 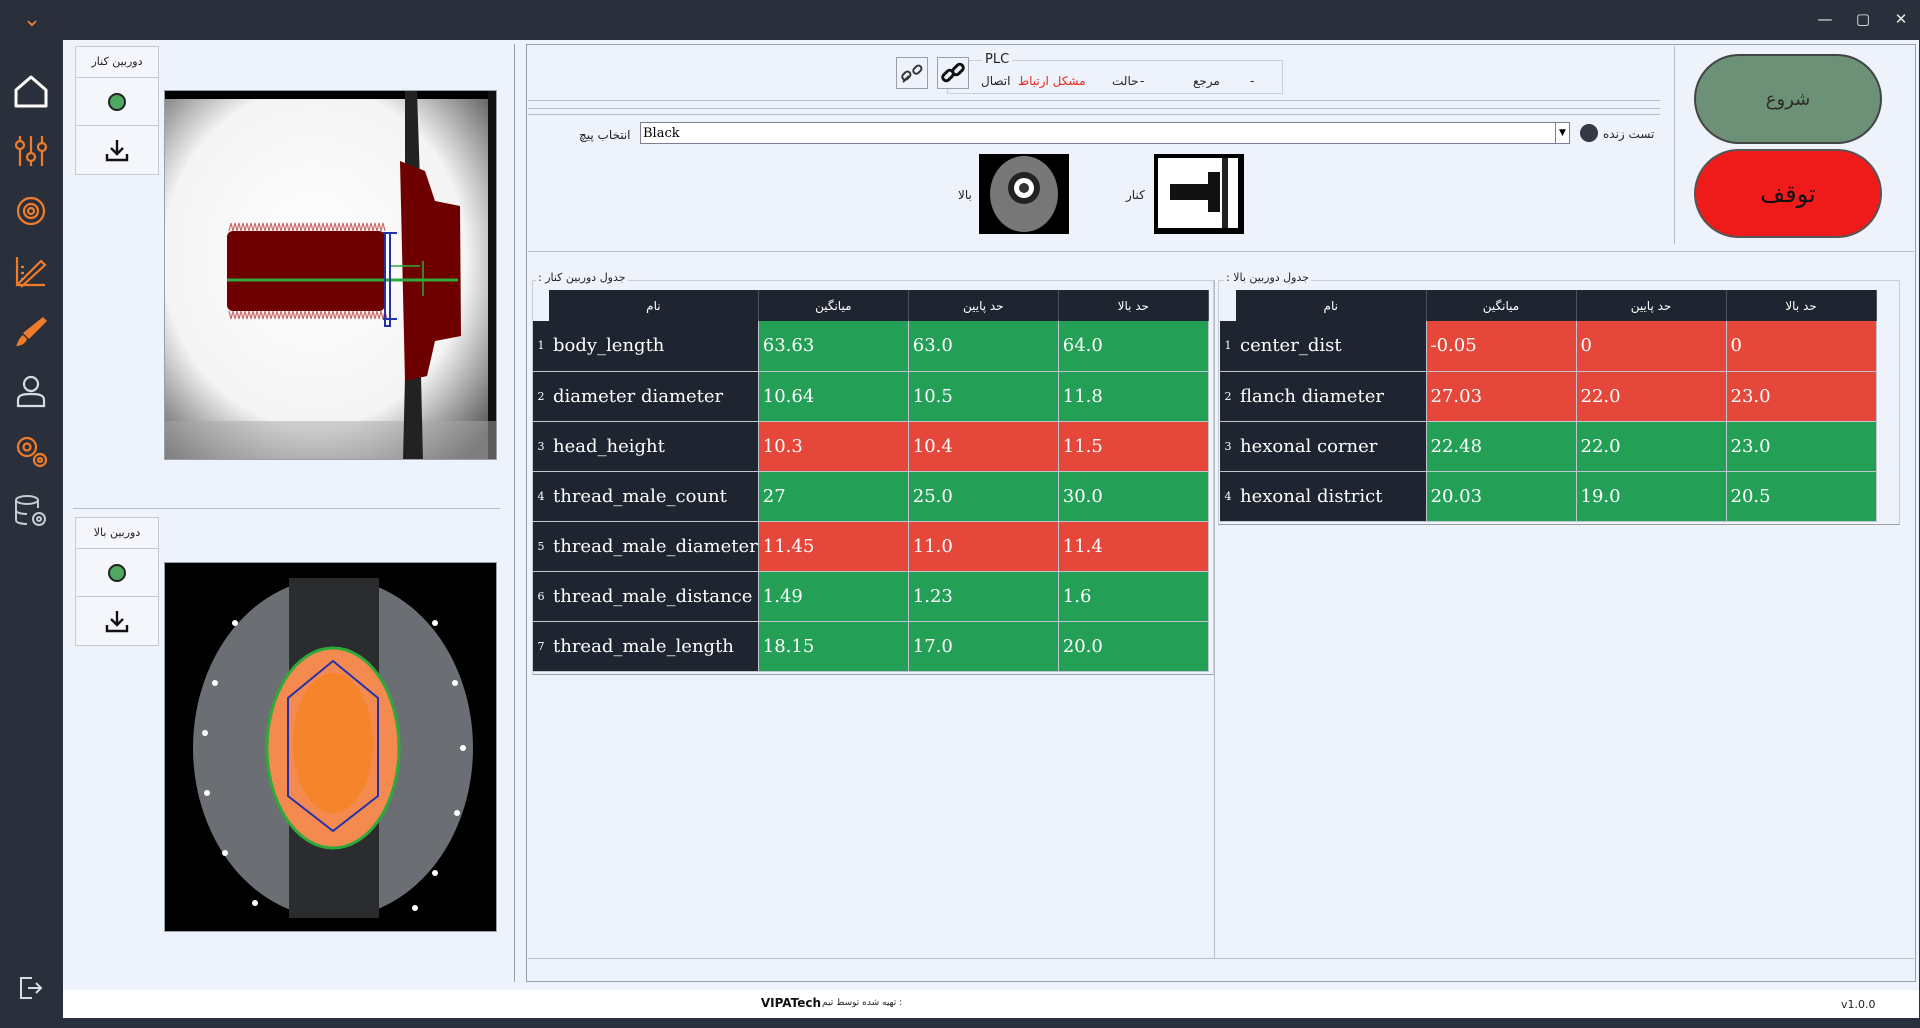 What do you see at coordinates (1105, 133) in the screenshot?
I see `screw-select-dropdown: Black ▼` at bounding box center [1105, 133].